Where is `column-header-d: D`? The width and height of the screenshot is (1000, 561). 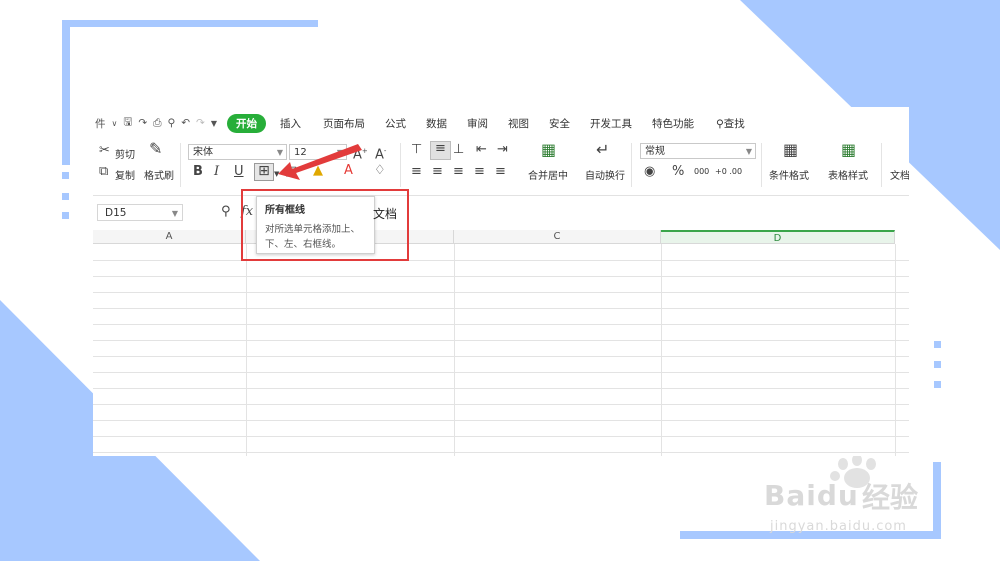
column-header-d: D is located at coordinates (778, 237).